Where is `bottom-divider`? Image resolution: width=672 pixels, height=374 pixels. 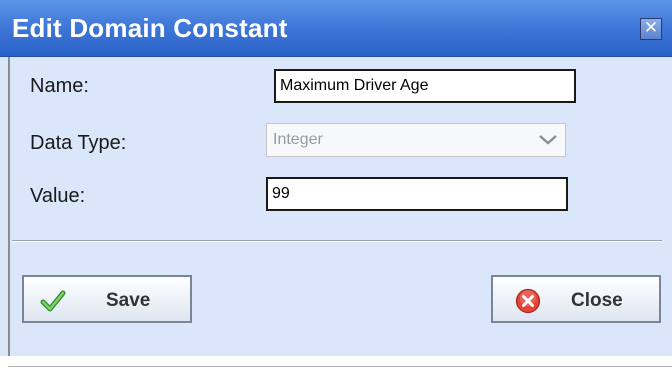
bottom-divider is located at coordinates (340, 366).